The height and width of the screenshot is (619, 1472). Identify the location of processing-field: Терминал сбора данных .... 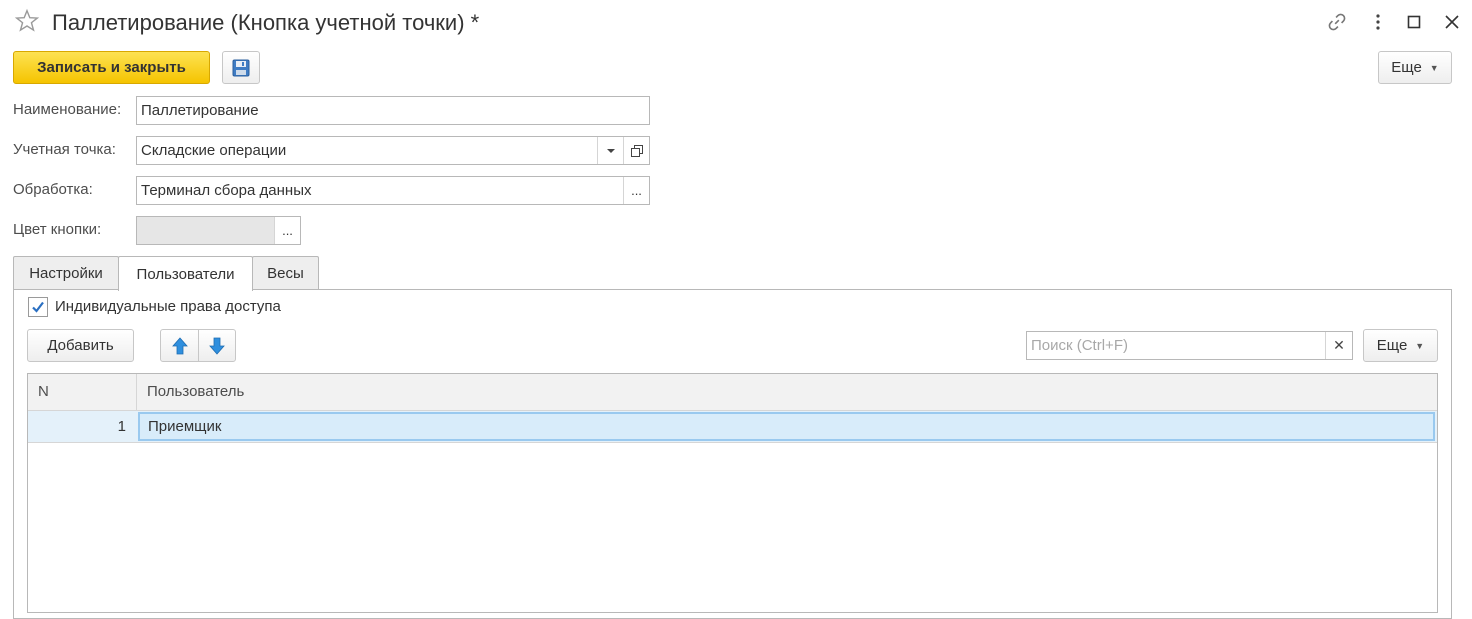
(393, 190).